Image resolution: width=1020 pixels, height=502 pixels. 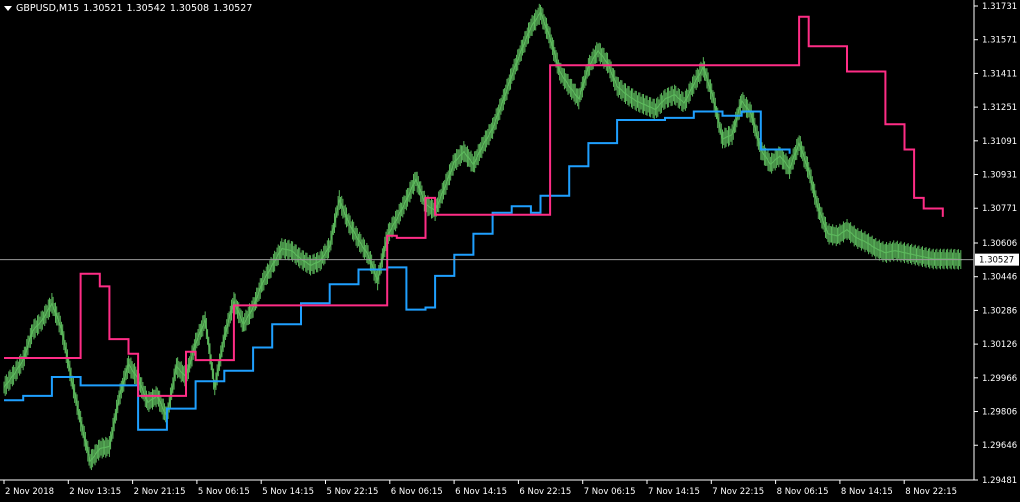 I want to click on x-tick-label: 2 Nov 13:15, so click(x=95, y=492).